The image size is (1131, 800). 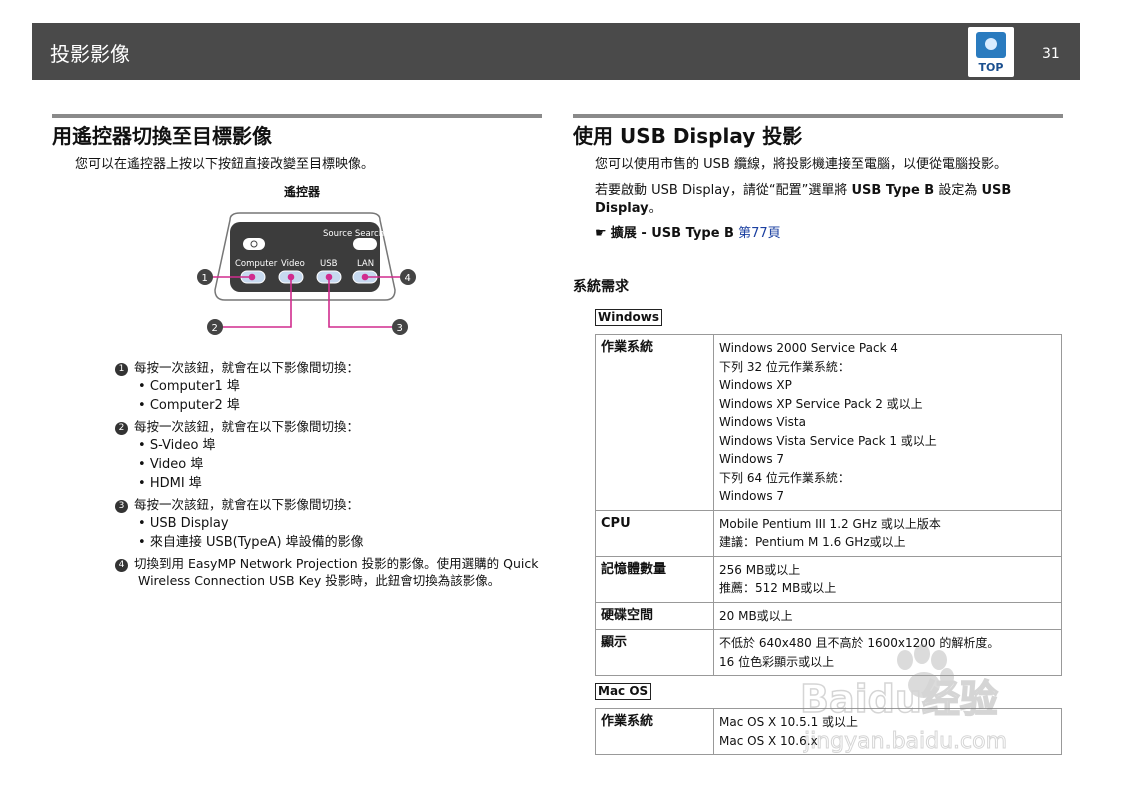 I want to click on callout-num-1: 1, so click(x=205, y=278).